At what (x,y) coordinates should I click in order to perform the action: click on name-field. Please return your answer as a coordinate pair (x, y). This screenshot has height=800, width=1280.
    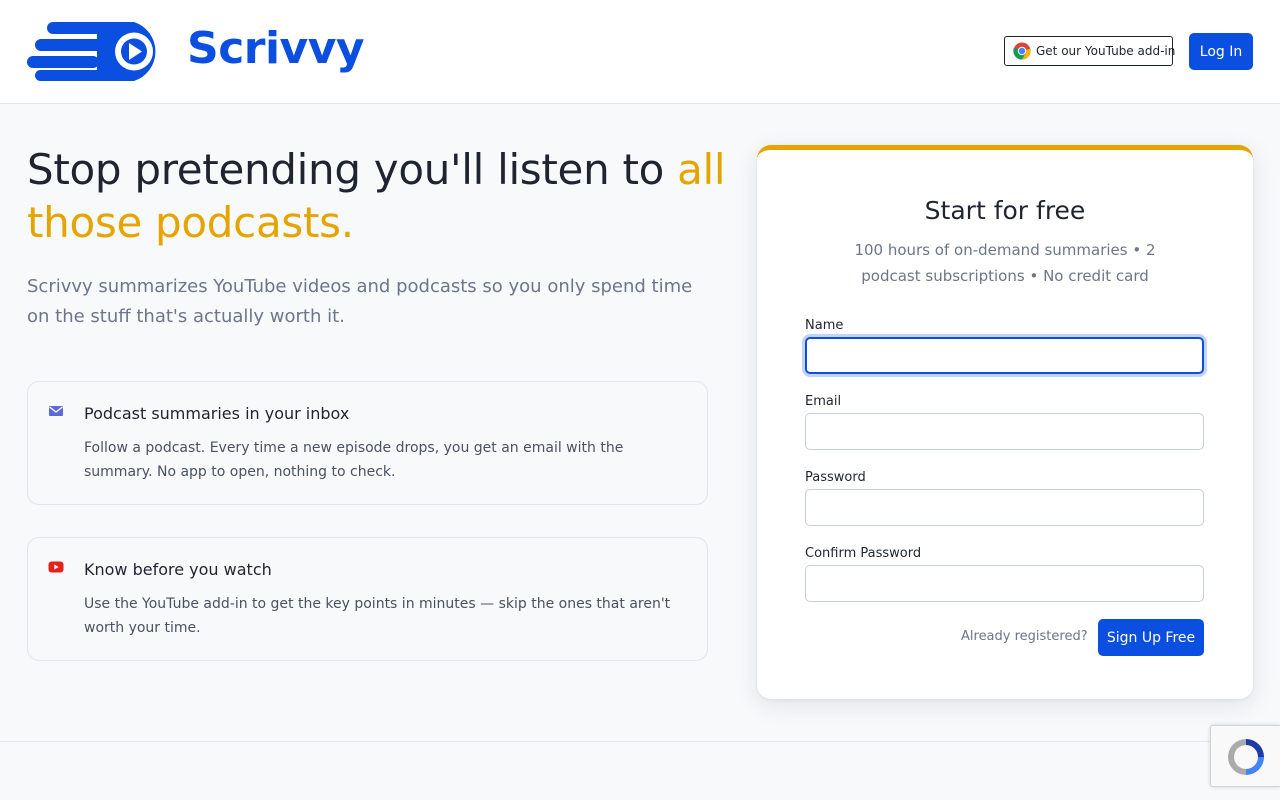
    Looking at the image, I should click on (1004, 355).